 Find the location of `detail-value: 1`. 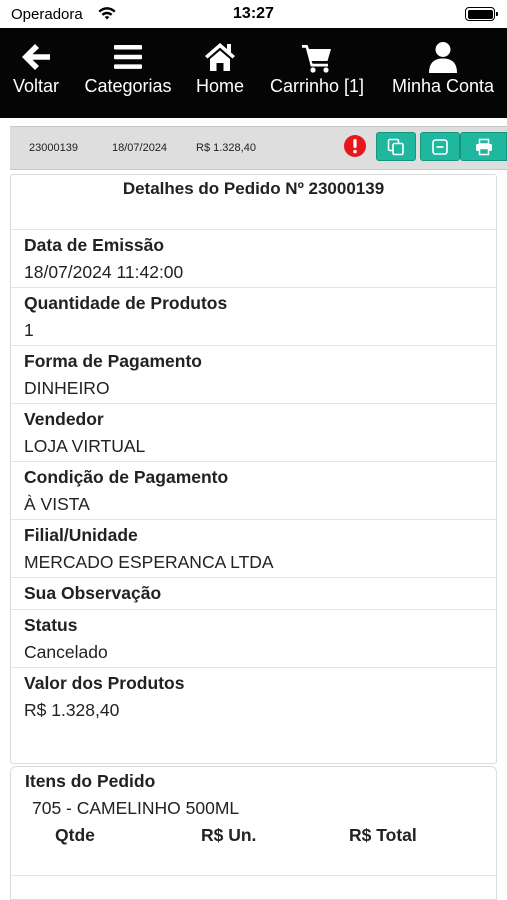

detail-value: 1 is located at coordinates (29, 330).